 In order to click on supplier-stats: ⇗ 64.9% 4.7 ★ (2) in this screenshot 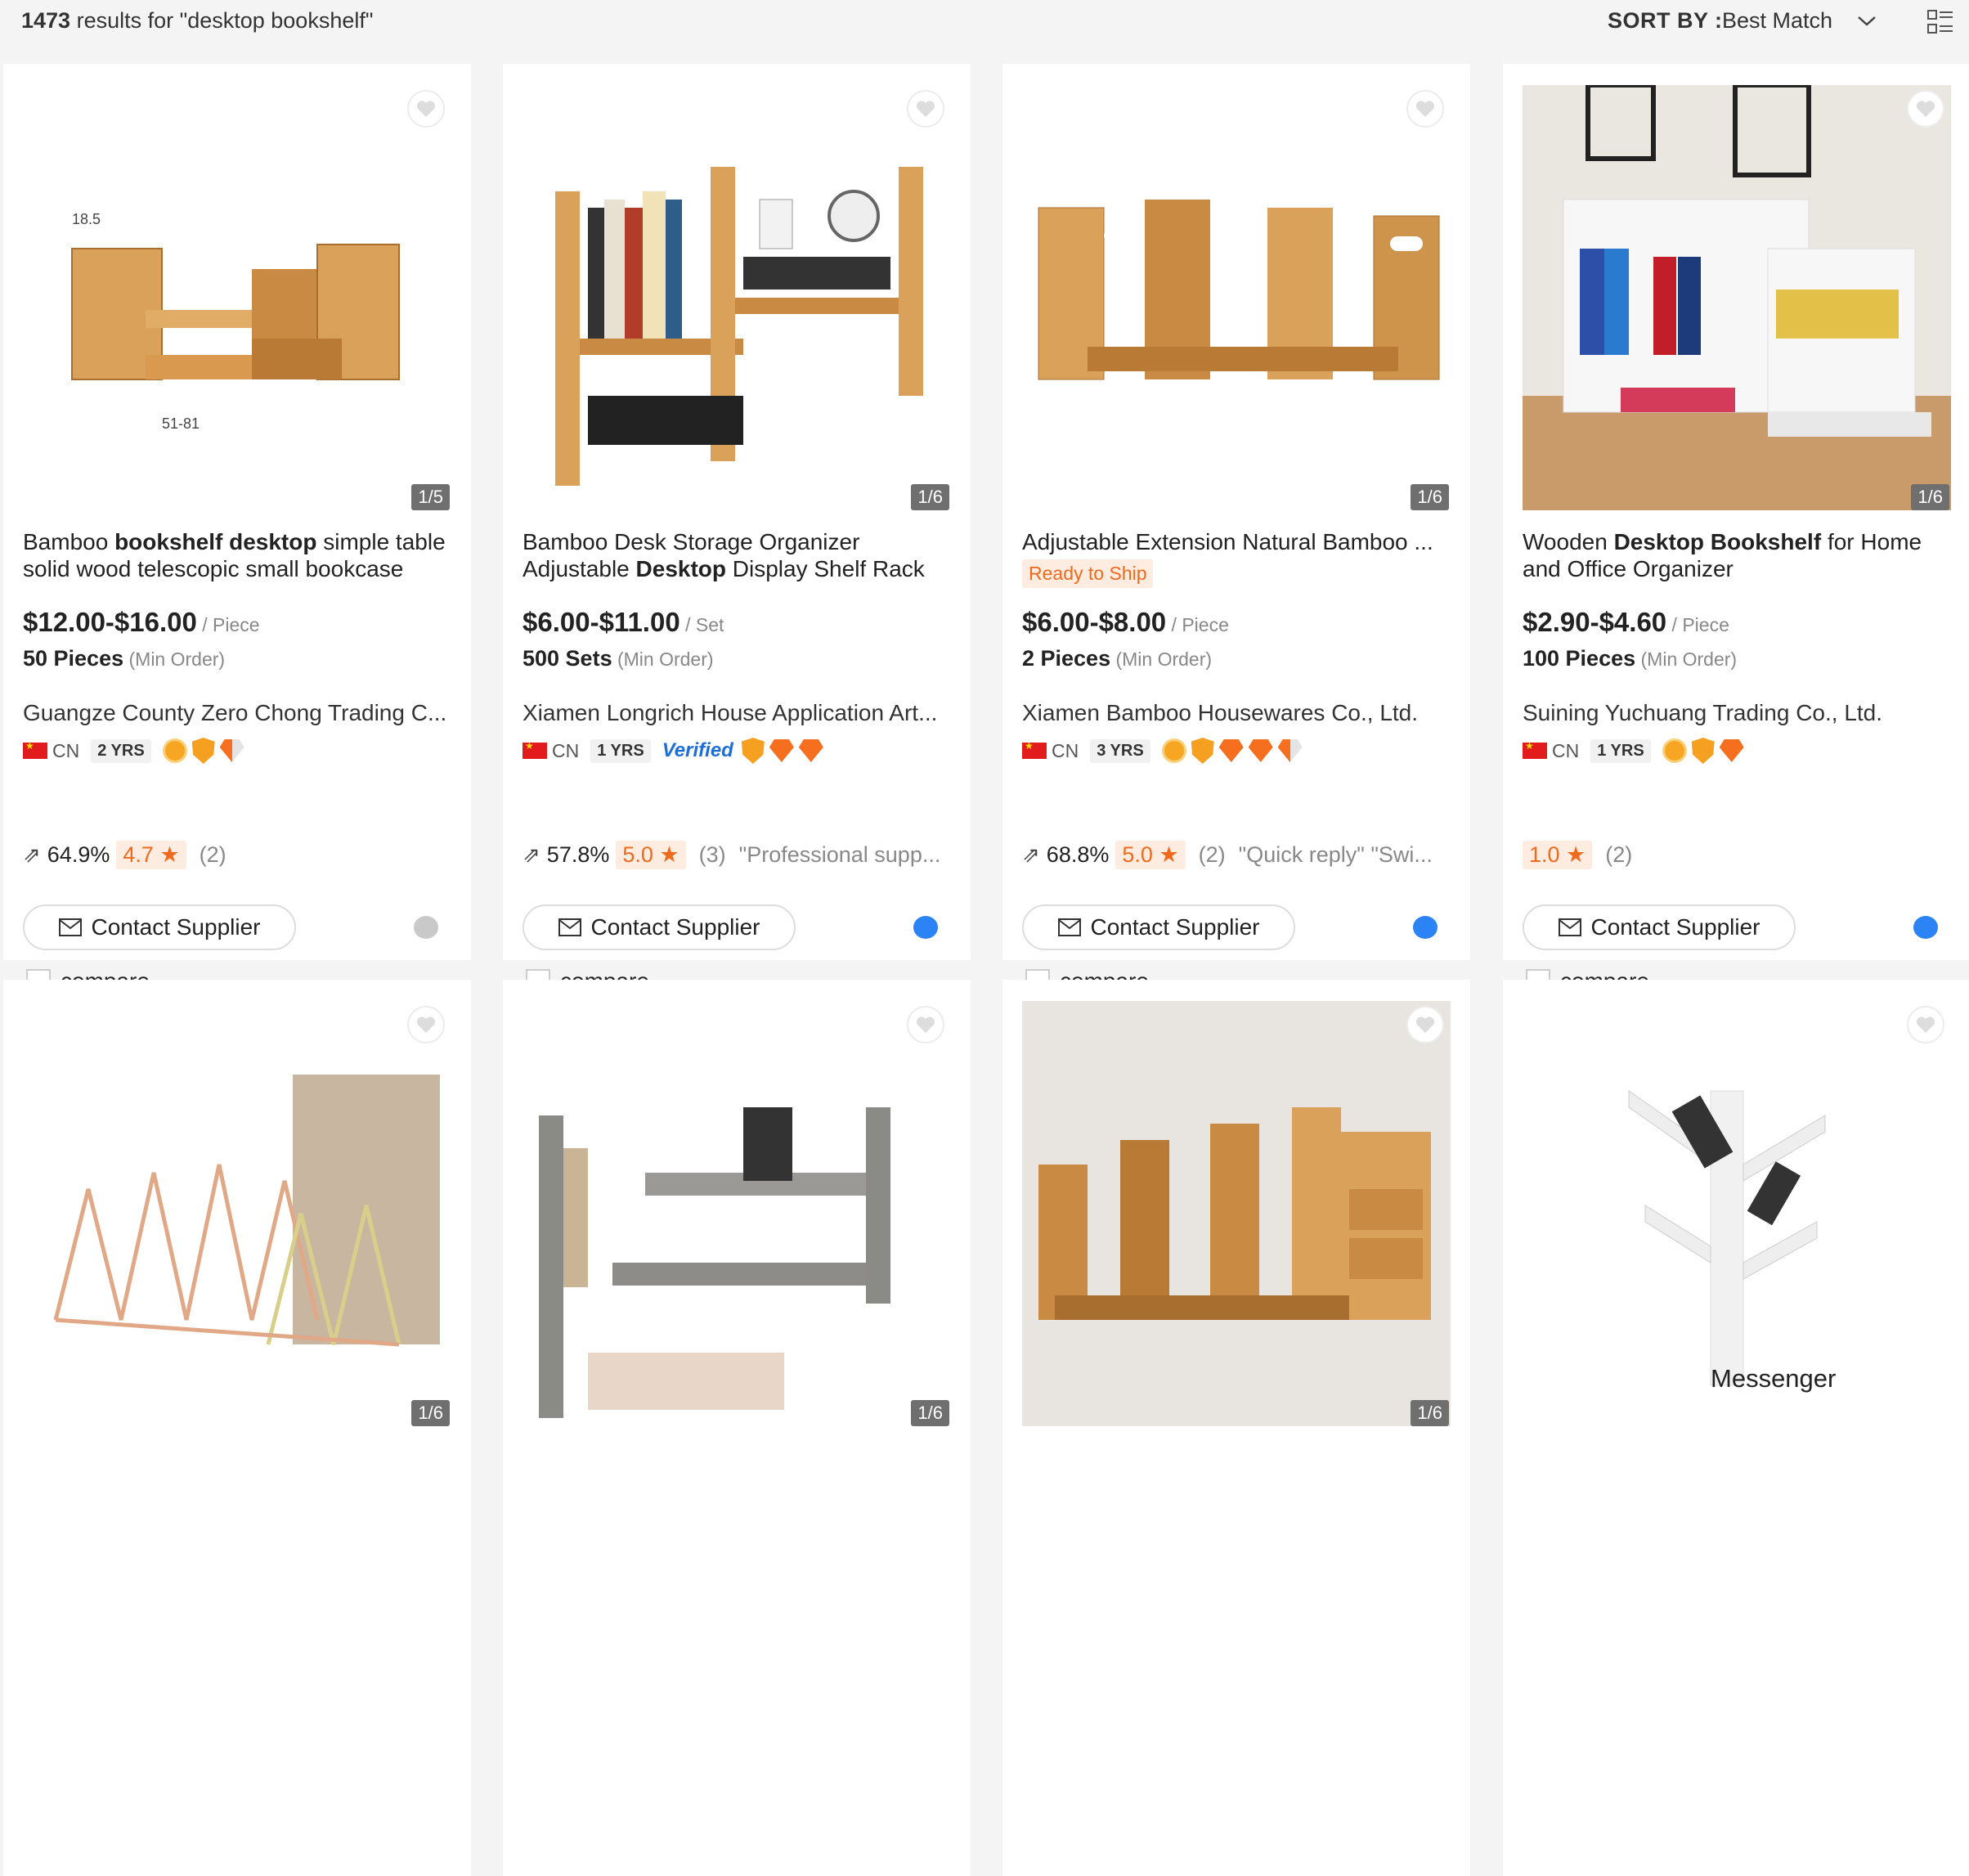, I will do `click(243, 855)`.